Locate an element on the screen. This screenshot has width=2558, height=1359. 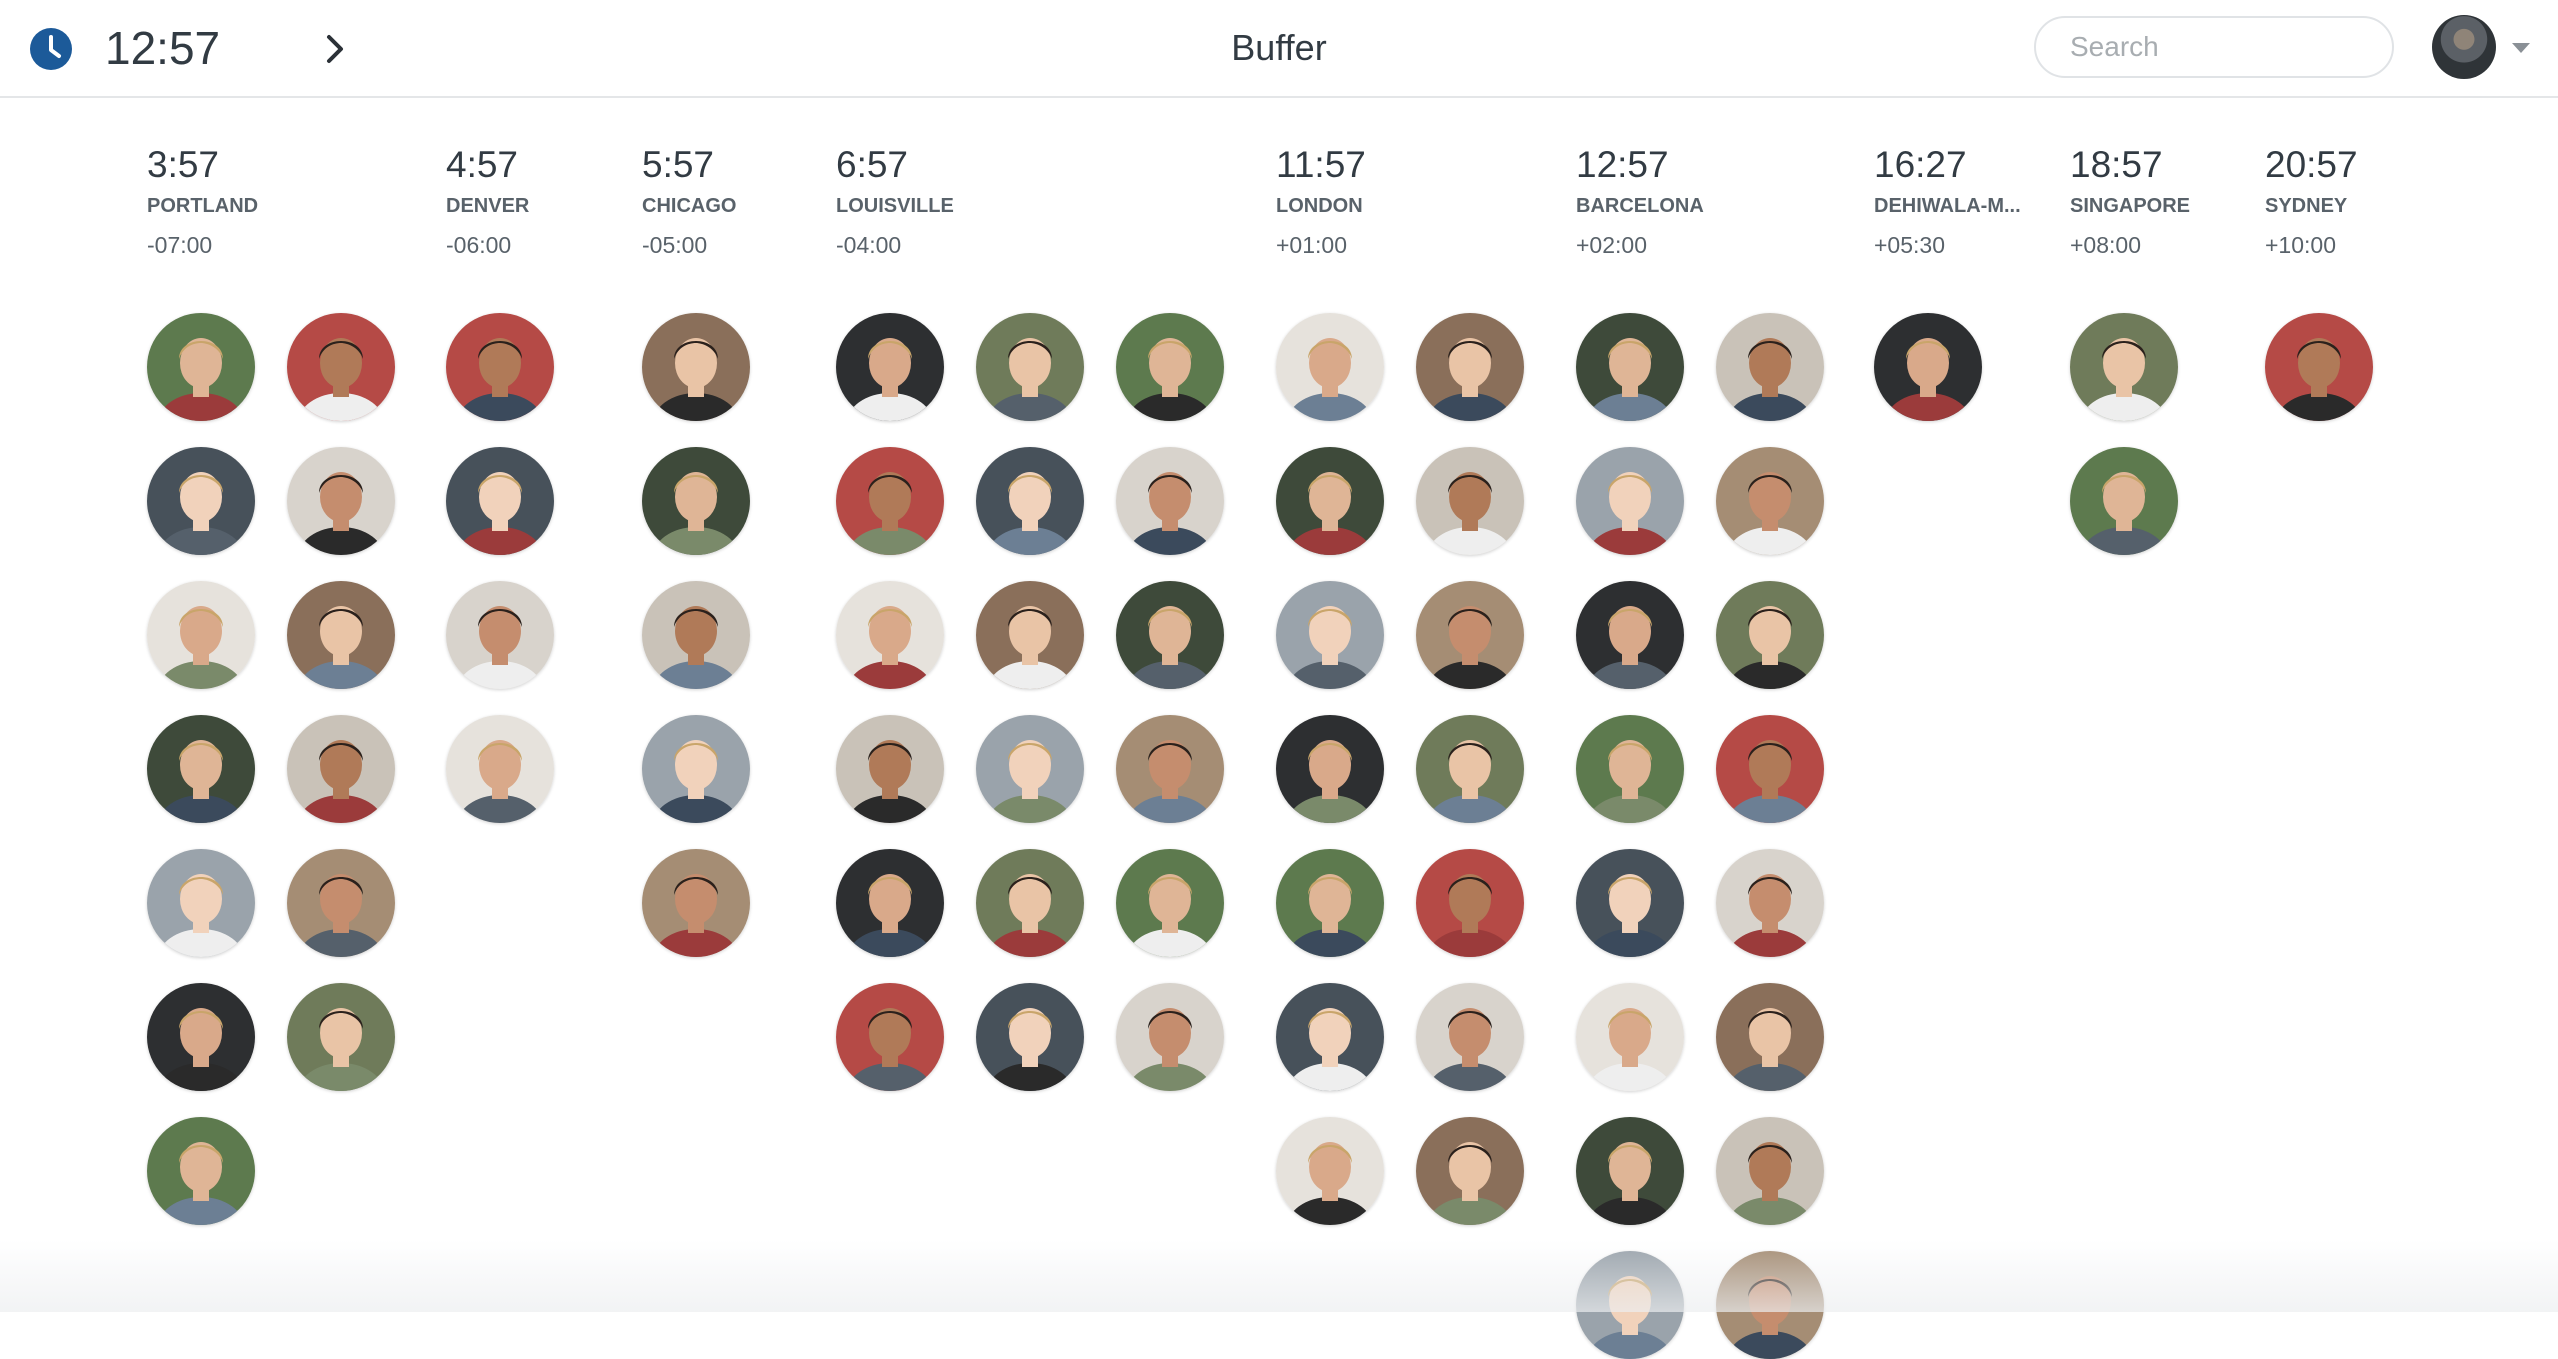
search-input is located at coordinates (2214, 47).